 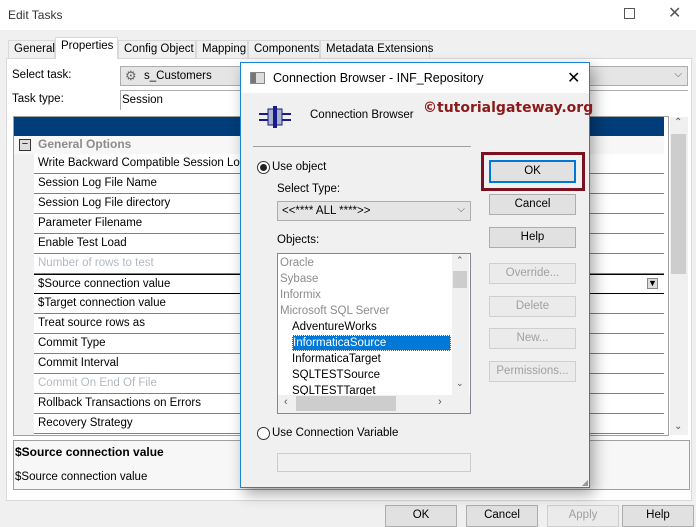 I want to click on tab-config-object: Config Object, so click(x=157, y=49).